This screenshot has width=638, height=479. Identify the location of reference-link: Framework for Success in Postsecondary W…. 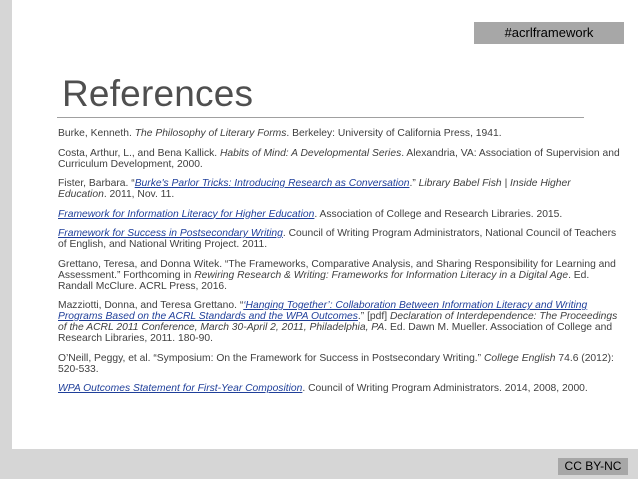
(170, 233).